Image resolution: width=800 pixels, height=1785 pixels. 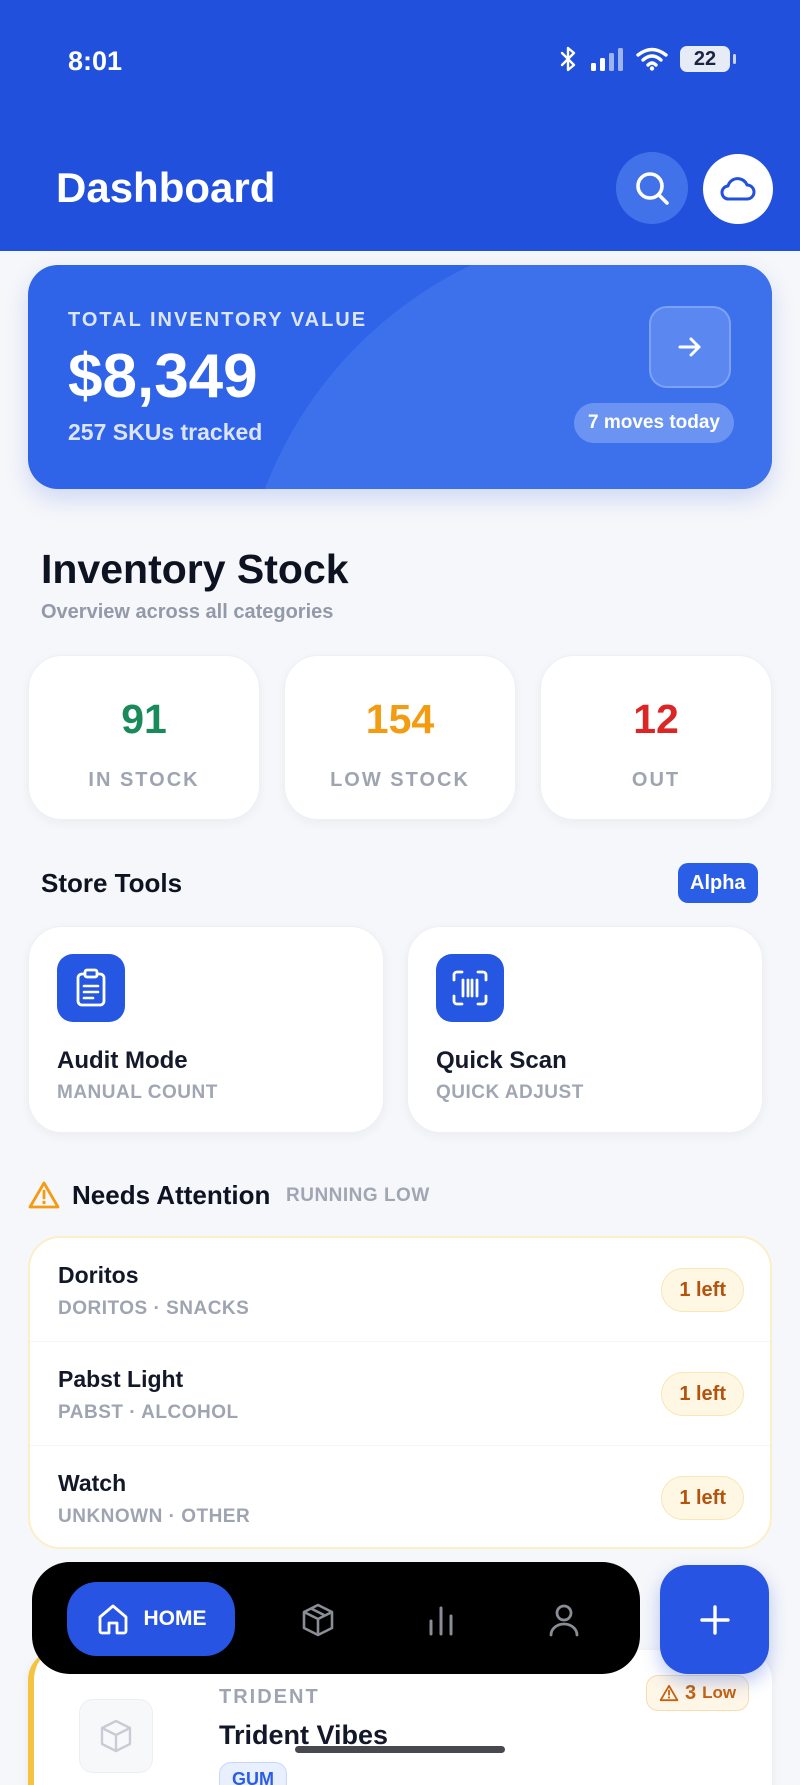 I want to click on nav-reports, so click(x=441, y=1620).